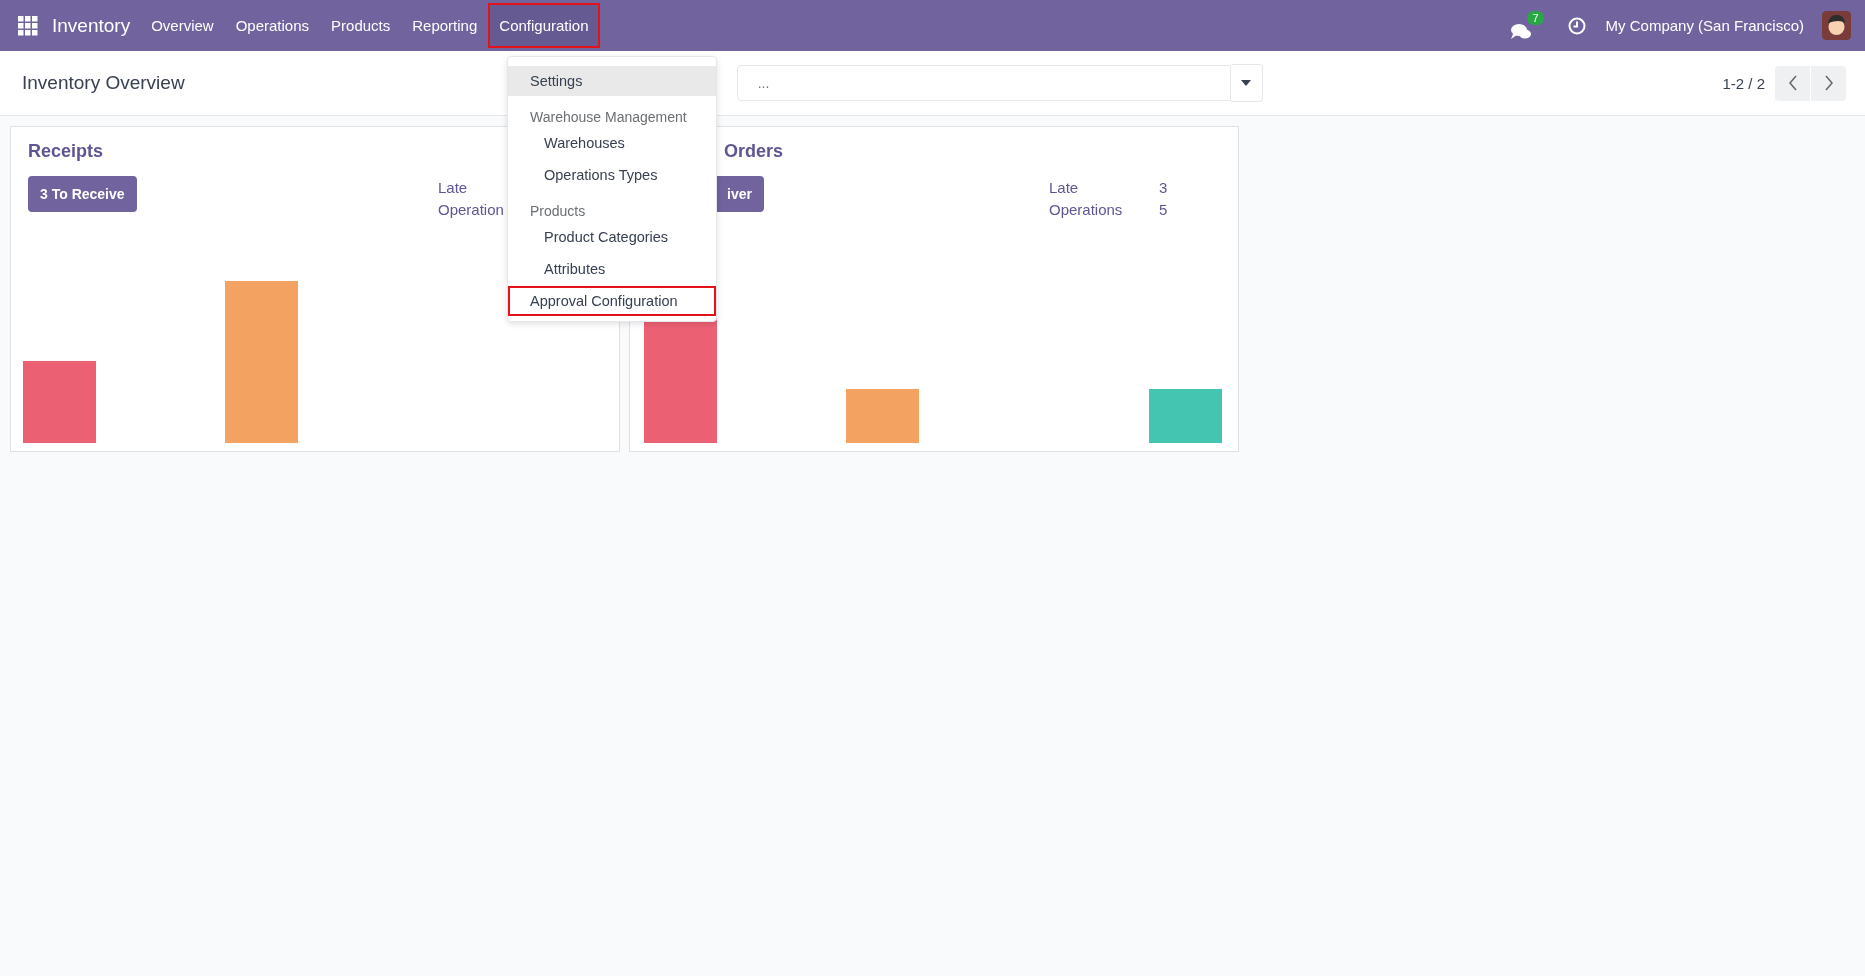 The height and width of the screenshot is (976, 1865). I want to click on stat-label: Late, so click(1104, 187).